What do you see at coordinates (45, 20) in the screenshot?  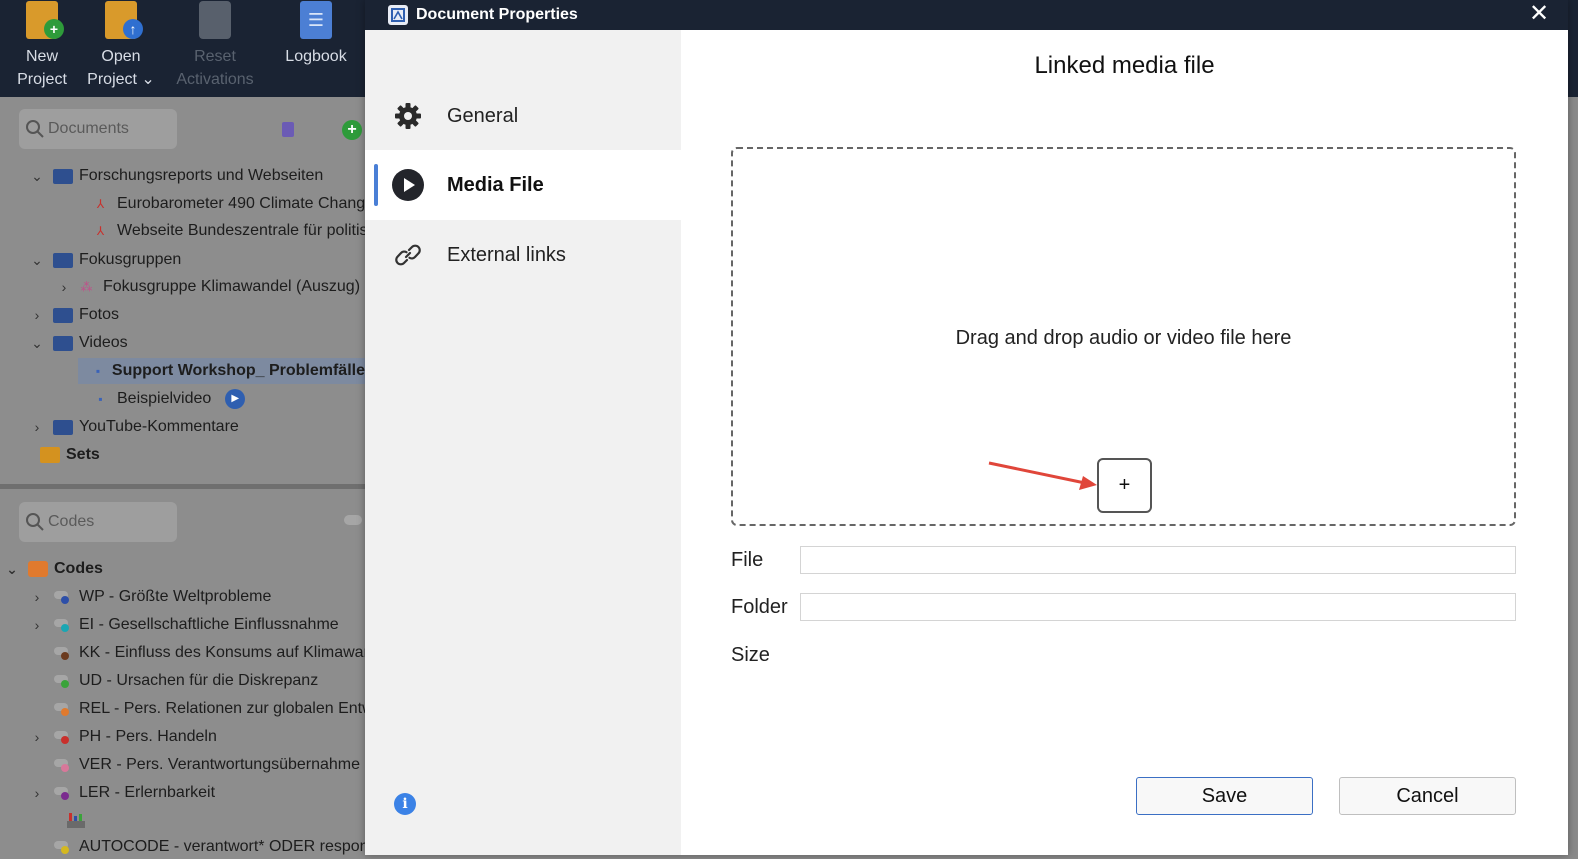 I see `new-project-icon: +` at bounding box center [45, 20].